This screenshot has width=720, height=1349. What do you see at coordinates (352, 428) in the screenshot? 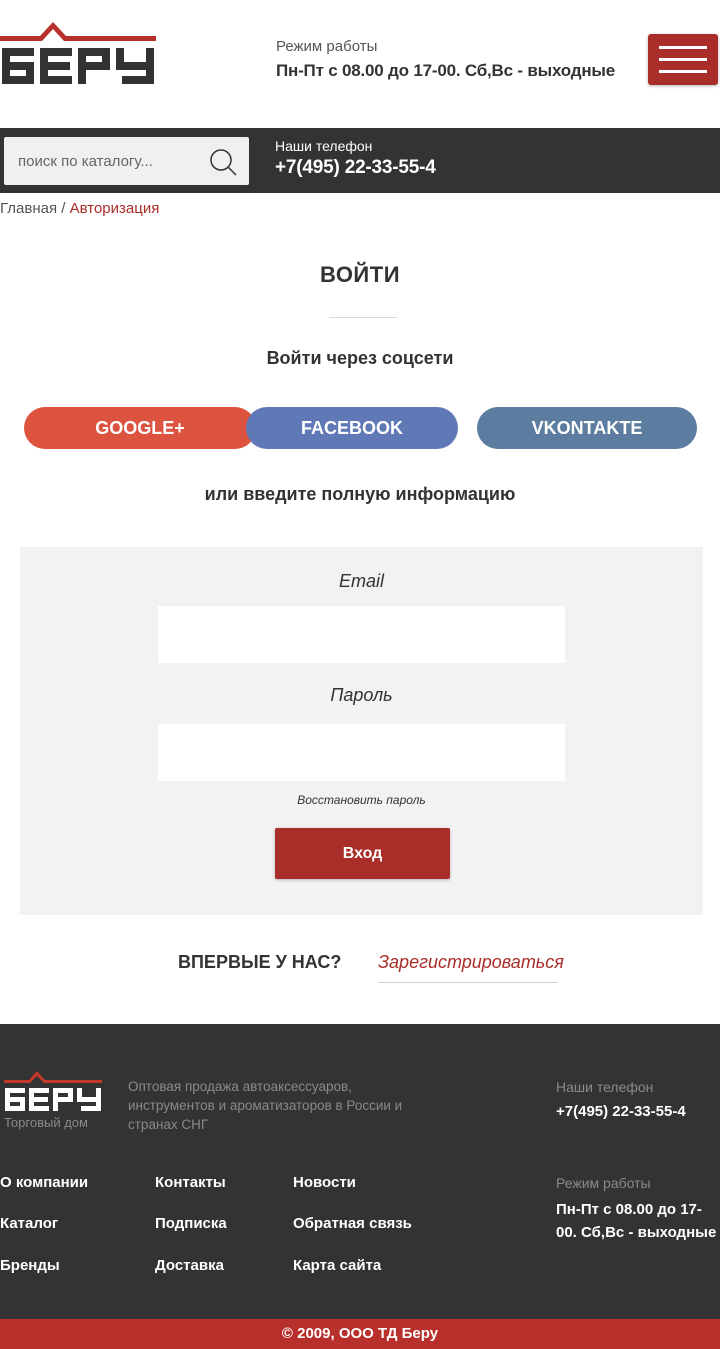
I see `facebook-login-button: FACEBOOK` at bounding box center [352, 428].